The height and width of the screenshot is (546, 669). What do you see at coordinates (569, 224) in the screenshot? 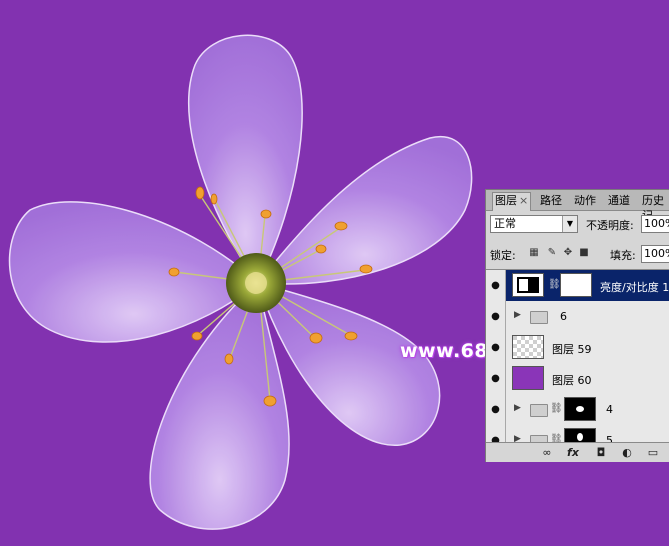
I see `chevron-down-icon: ▼` at bounding box center [569, 224].